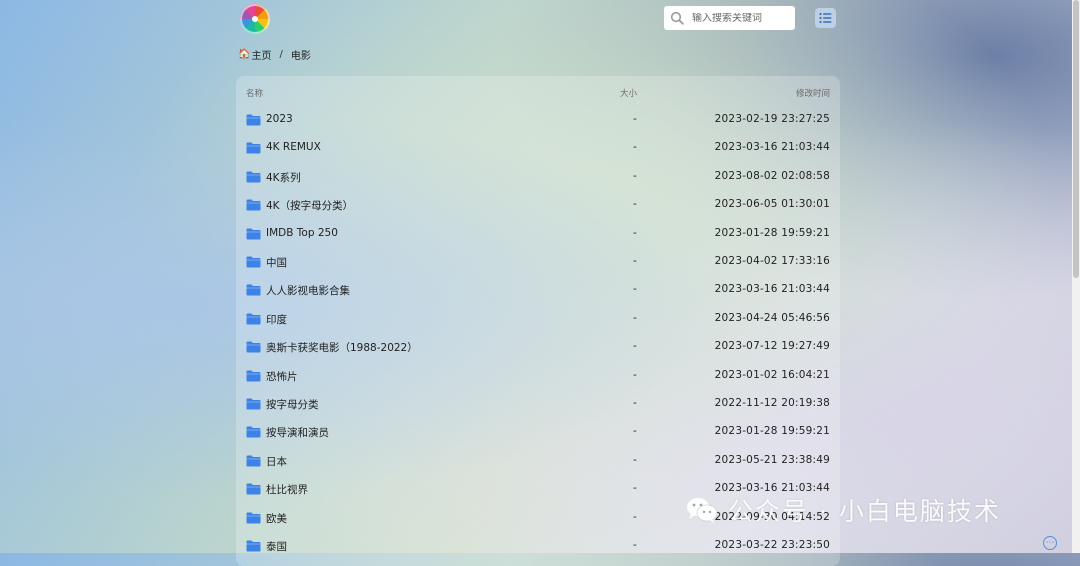 The width and height of the screenshot is (1080, 566). Describe the element at coordinates (279, 119) in the screenshot. I see `file-name: 2023` at that location.